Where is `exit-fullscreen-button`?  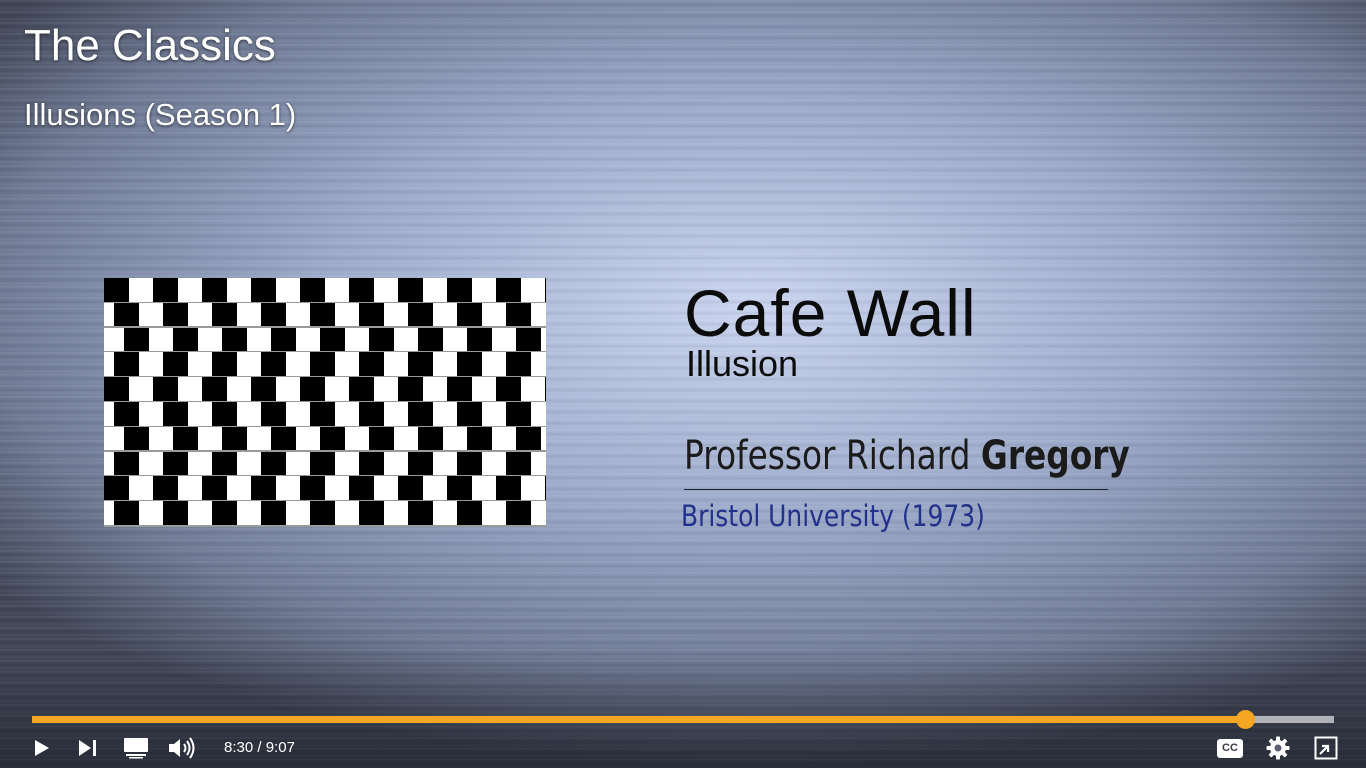 exit-fullscreen-button is located at coordinates (1326, 748).